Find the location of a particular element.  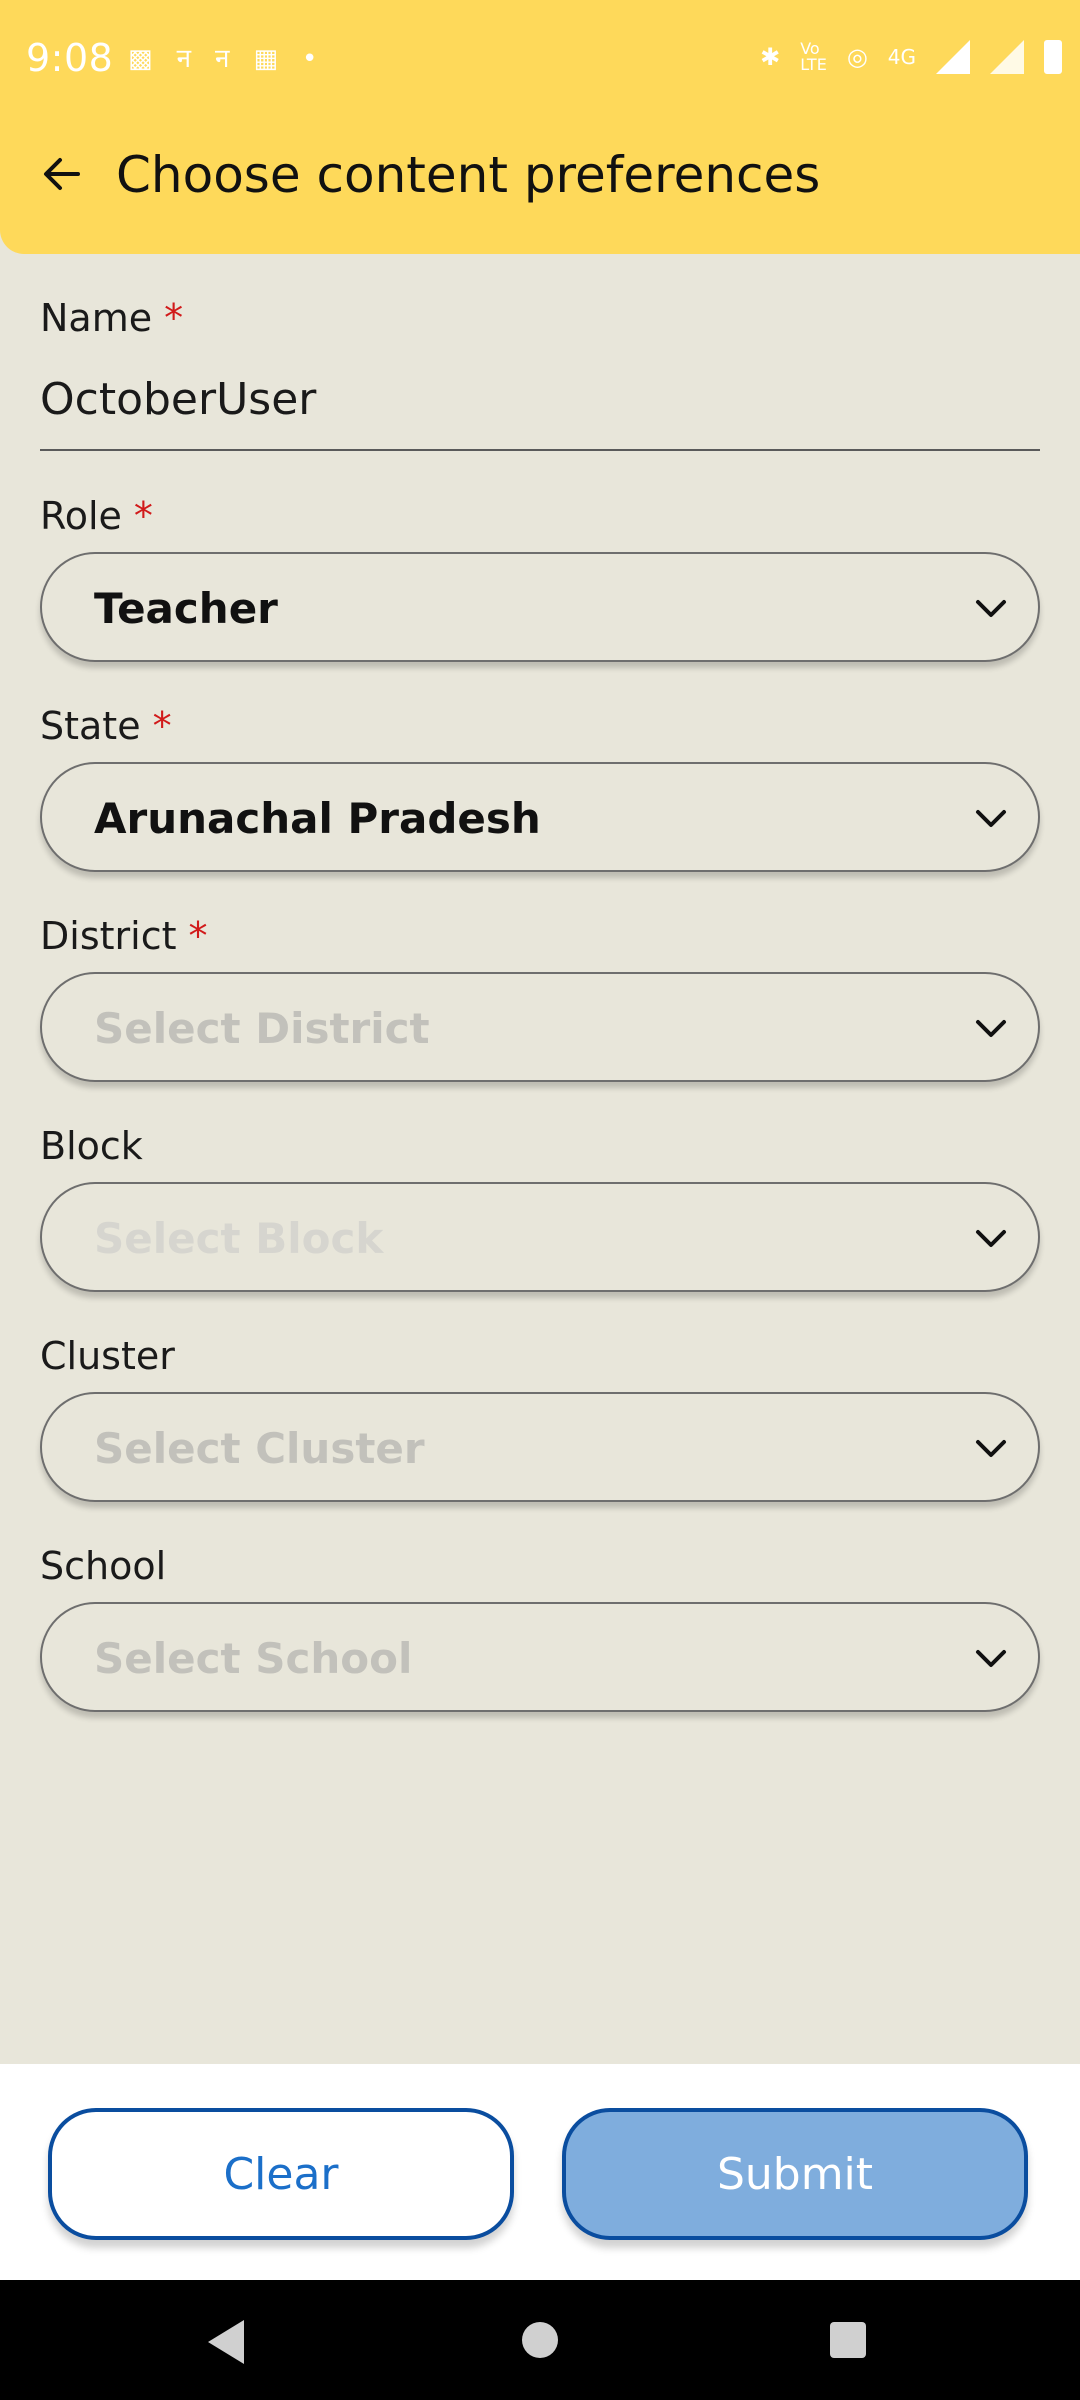

sim-icon: ▩ is located at coordinates (140, 59).